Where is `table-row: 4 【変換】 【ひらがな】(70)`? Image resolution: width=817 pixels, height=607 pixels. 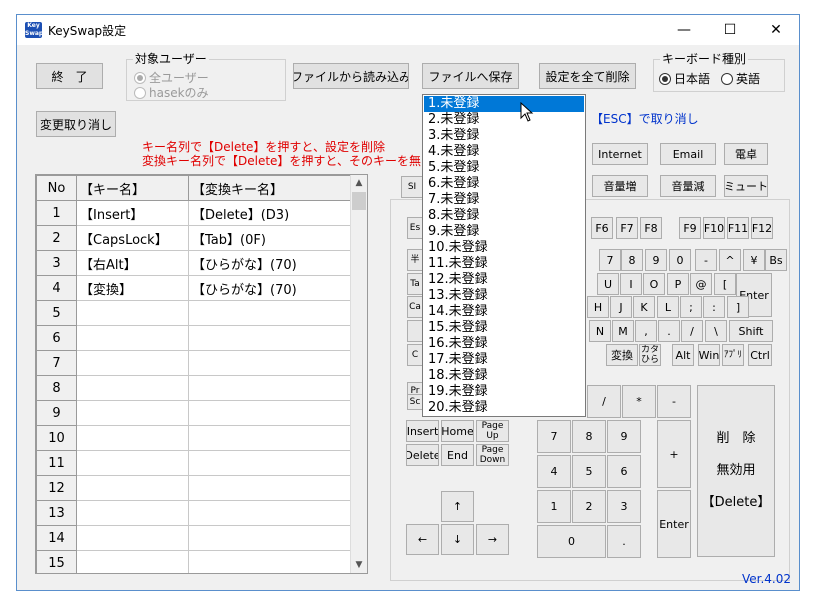
table-row: 4 【変換】 【ひらがな】(70) is located at coordinates (194, 288).